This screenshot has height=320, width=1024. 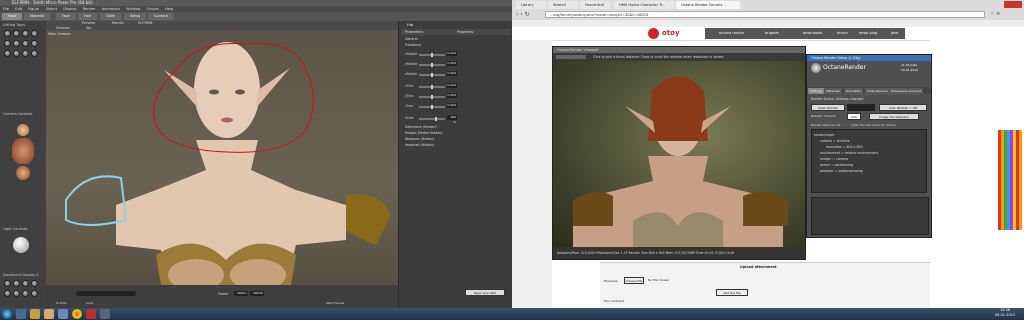 What do you see at coordinates (906, 91) in the screenshot?
I see `tab-octanelive-account: OctaneLive Account` at bounding box center [906, 91].